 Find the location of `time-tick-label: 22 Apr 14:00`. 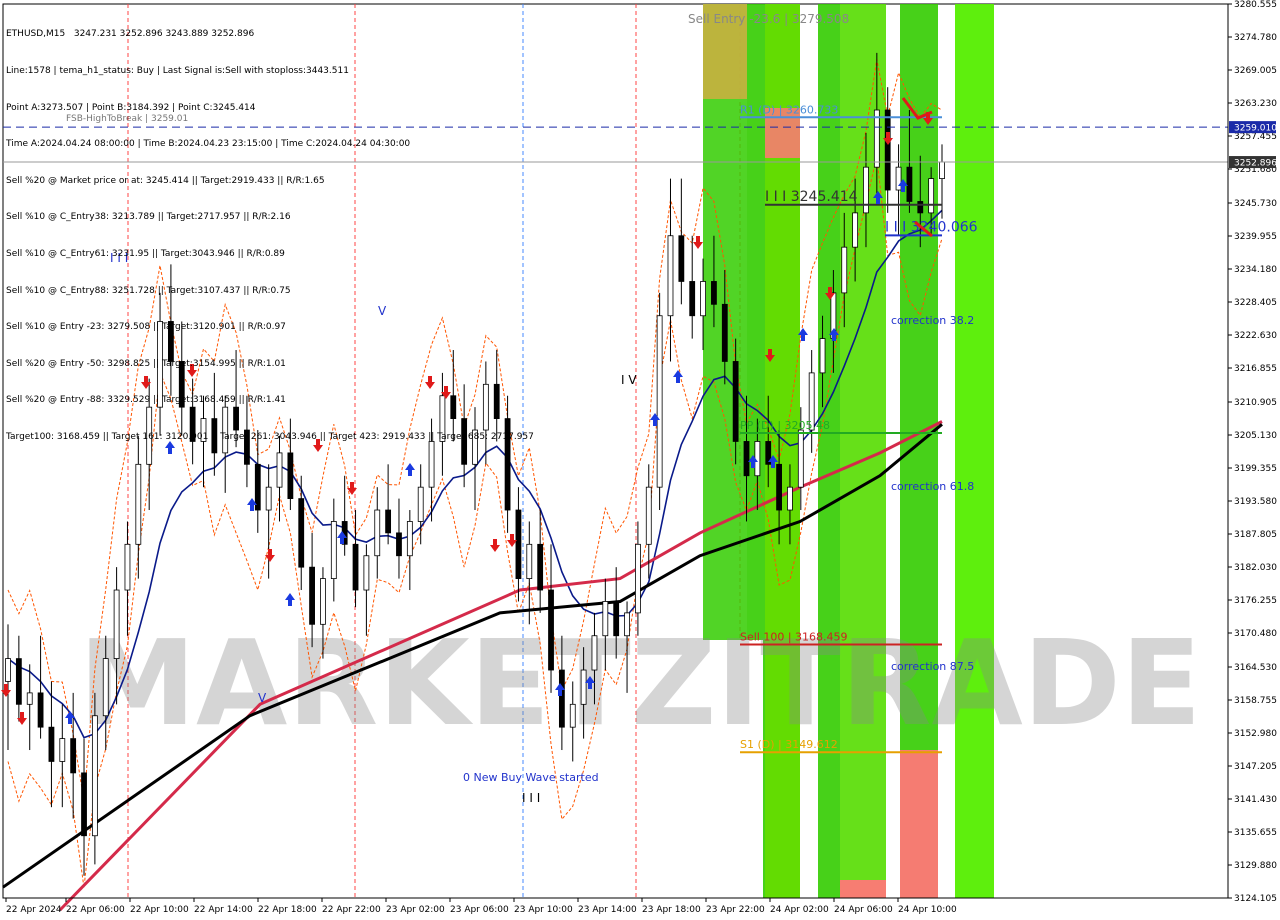

time-tick-label: 22 Apr 14:00 is located at coordinates (223, 910).